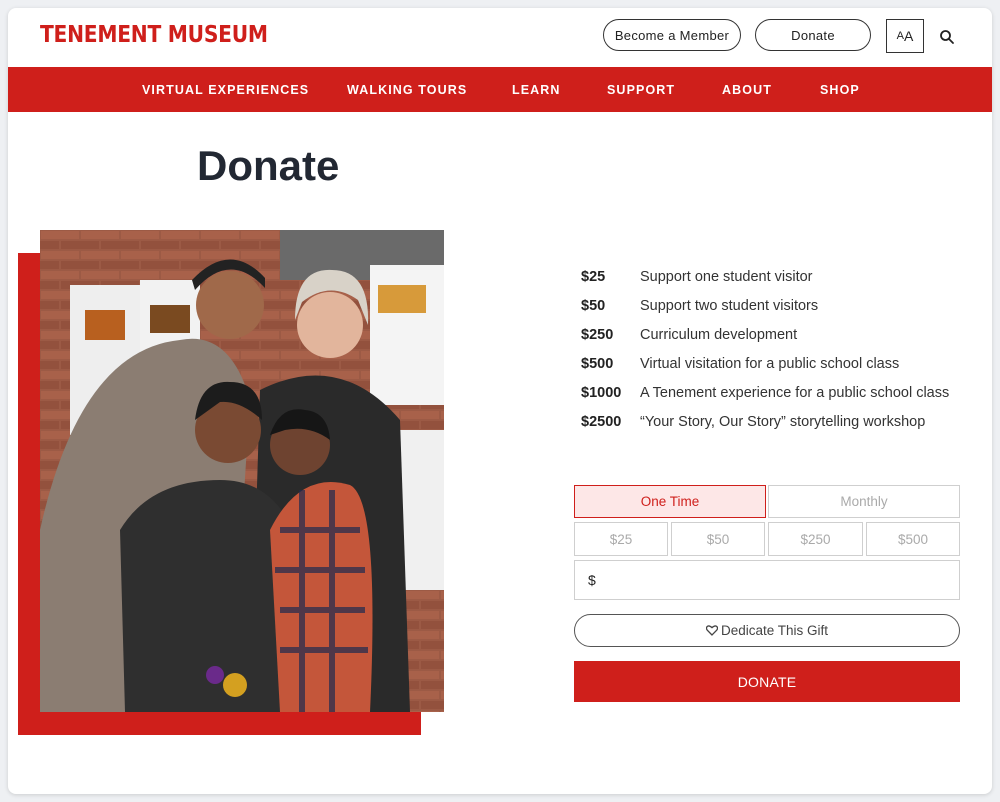 This screenshot has height=802, width=1000. I want to click on giving-level-description: Curriculum development, so click(719, 335).